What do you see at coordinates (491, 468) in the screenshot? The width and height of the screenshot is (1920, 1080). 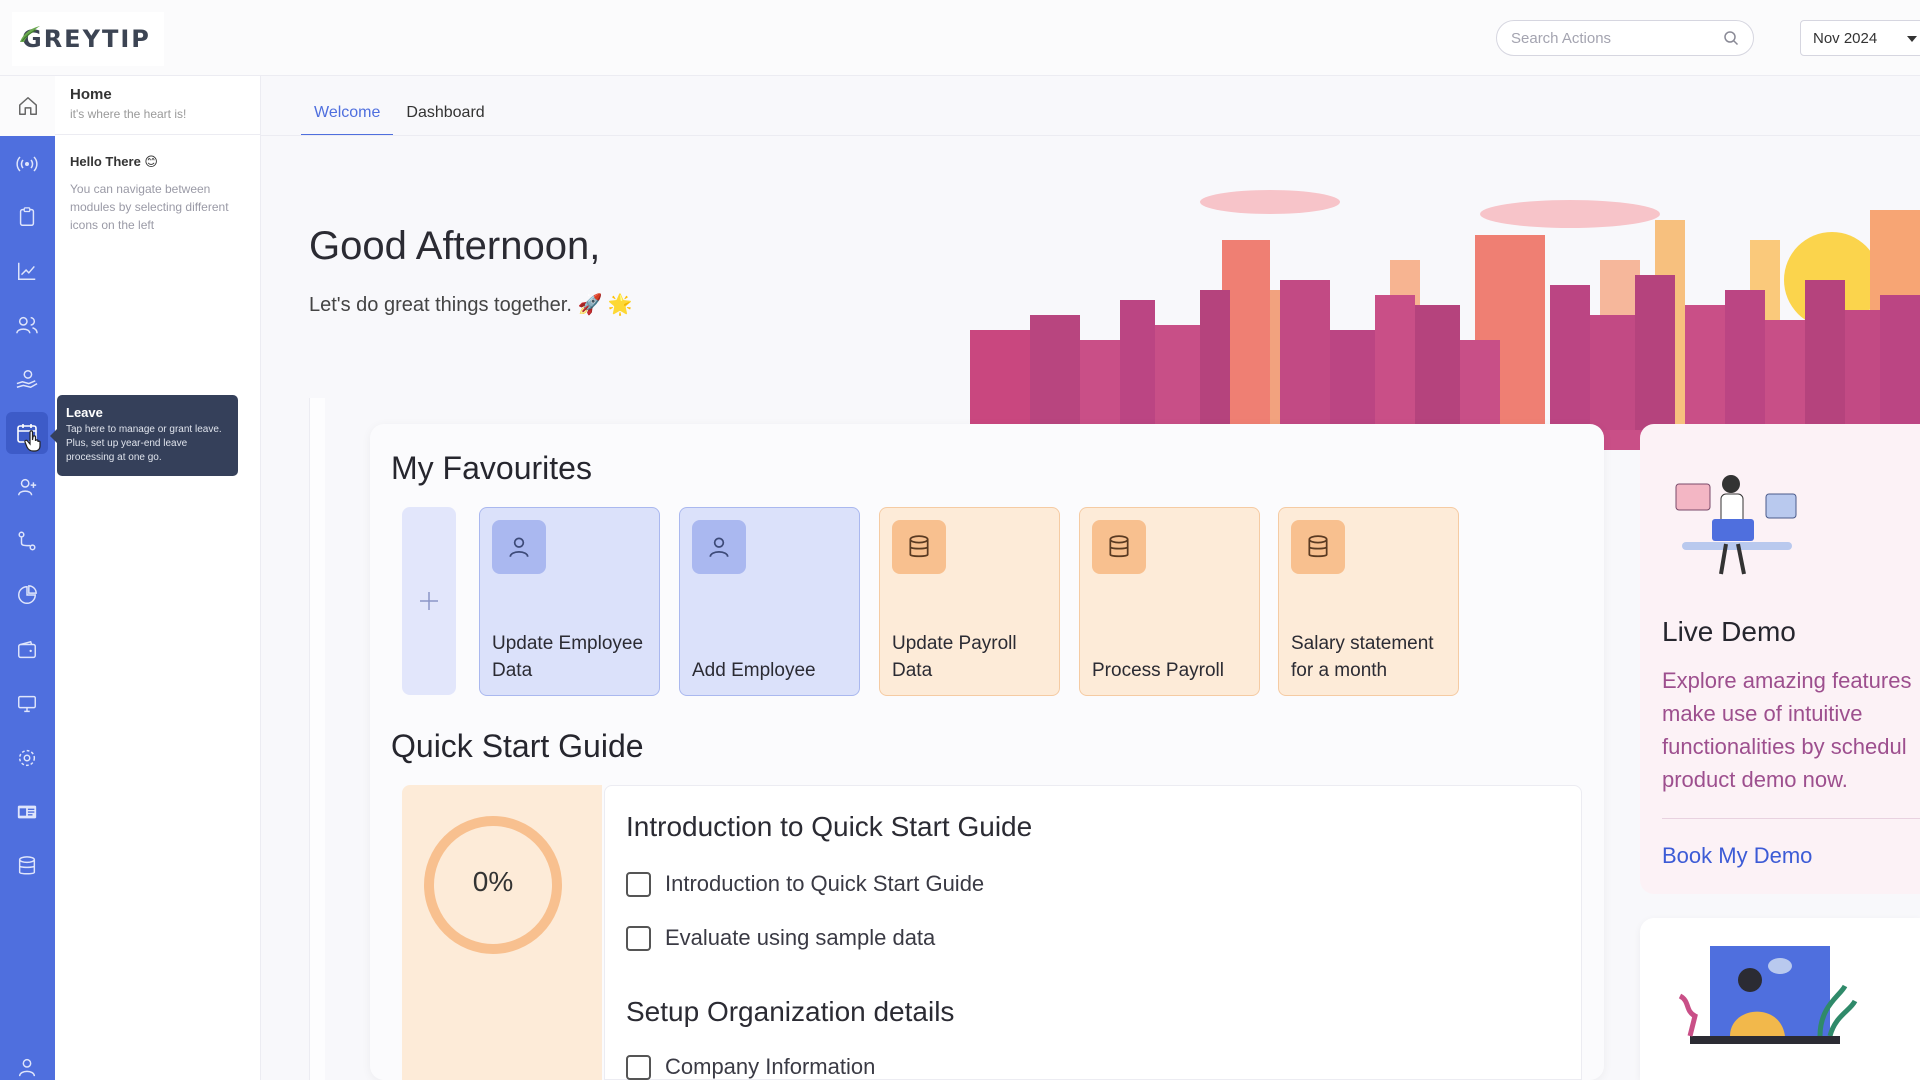 I see `favourites-title: My Favourites` at bounding box center [491, 468].